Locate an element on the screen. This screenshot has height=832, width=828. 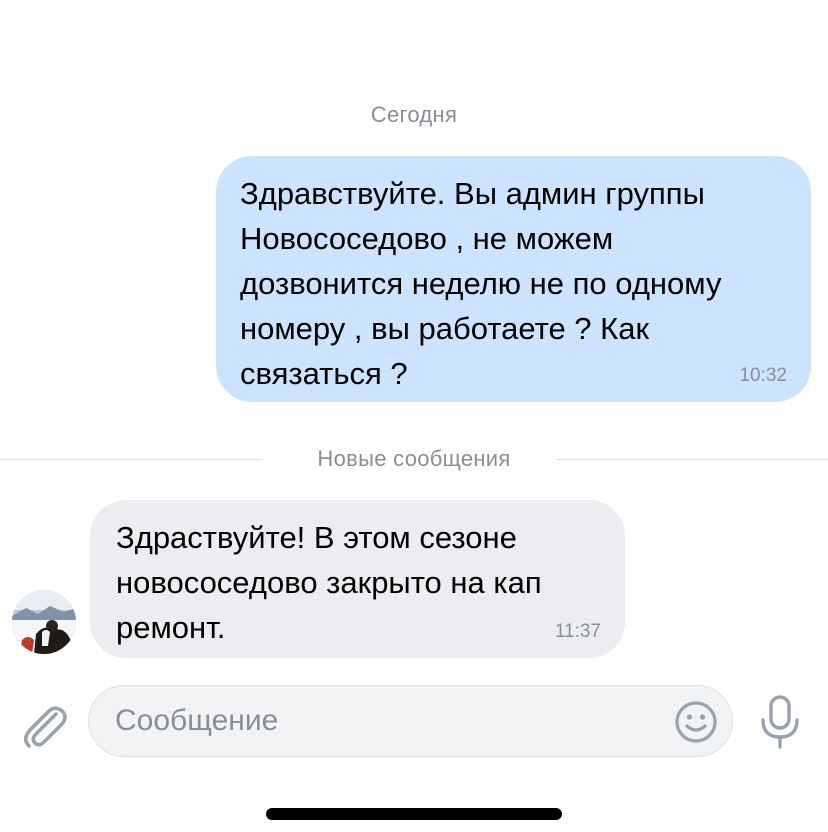
smile-icon is located at coordinates (696, 722).